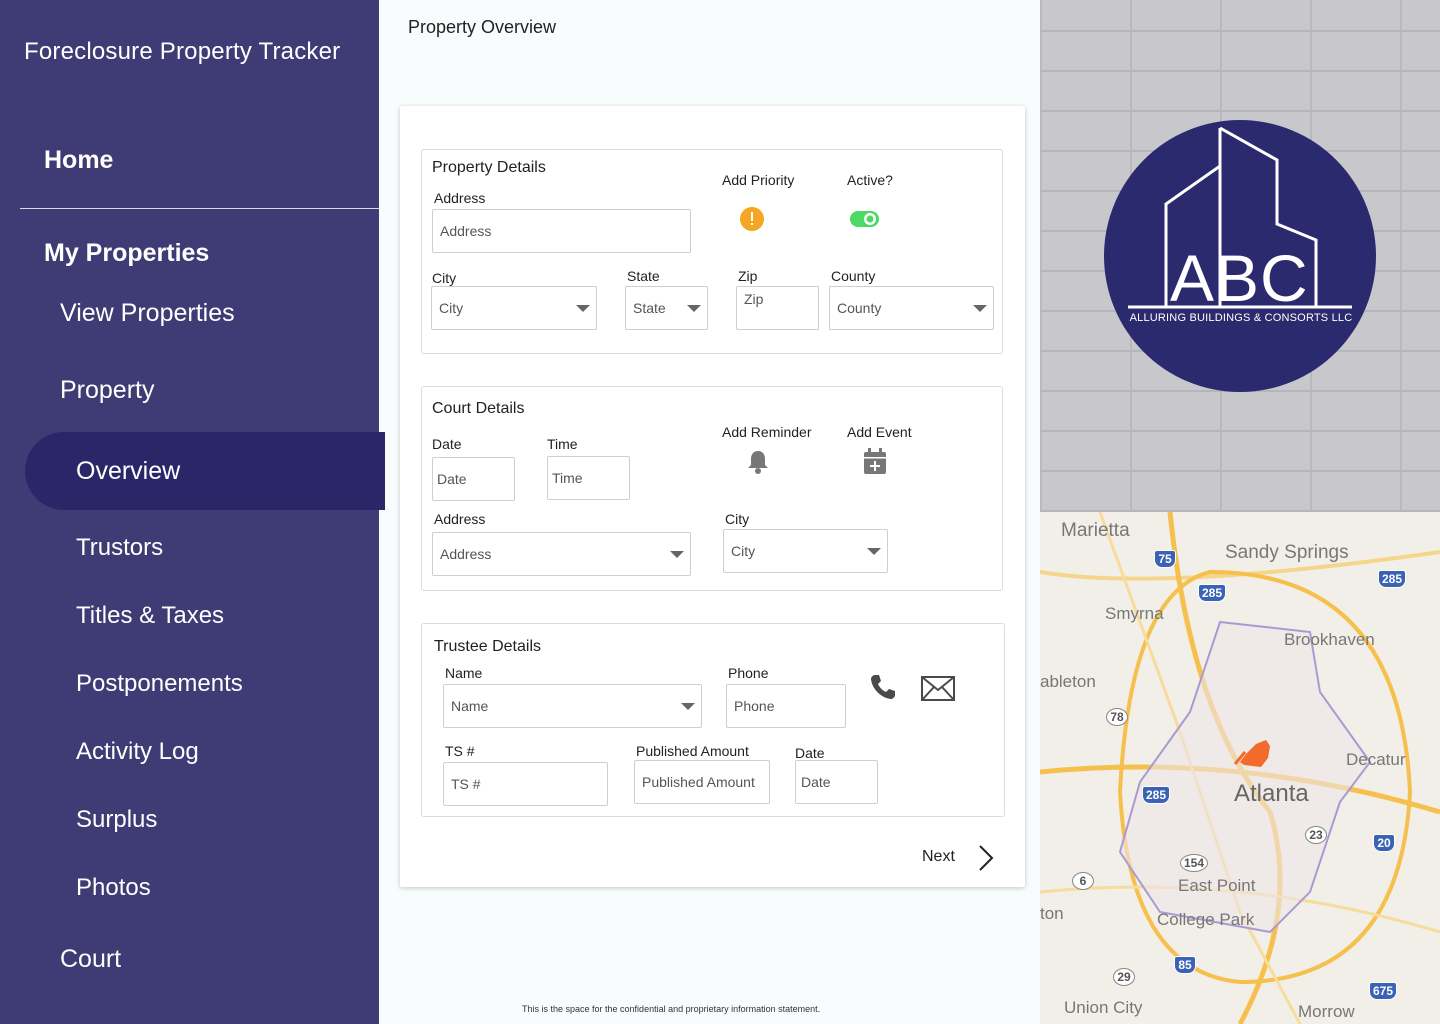 The width and height of the screenshot is (1440, 1024). Describe the element at coordinates (752, 219) in the screenshot. I see `priority-icon` at that location.